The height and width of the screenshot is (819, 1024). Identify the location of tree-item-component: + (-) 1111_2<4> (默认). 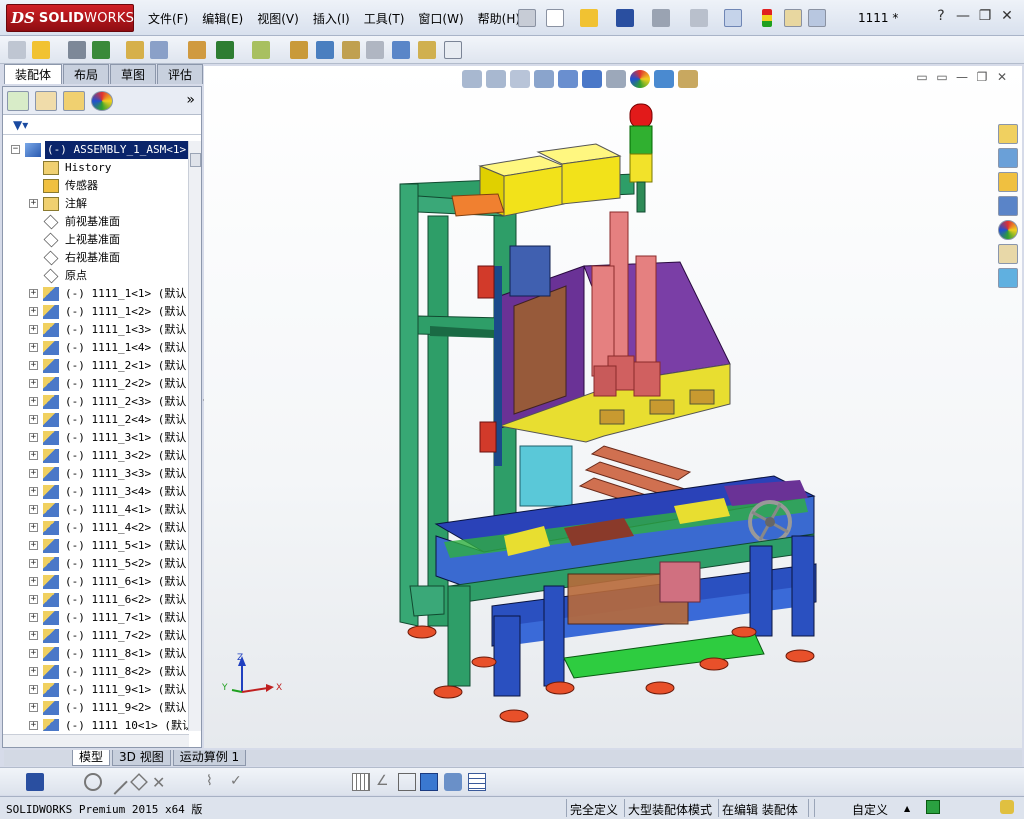
(96, 420).